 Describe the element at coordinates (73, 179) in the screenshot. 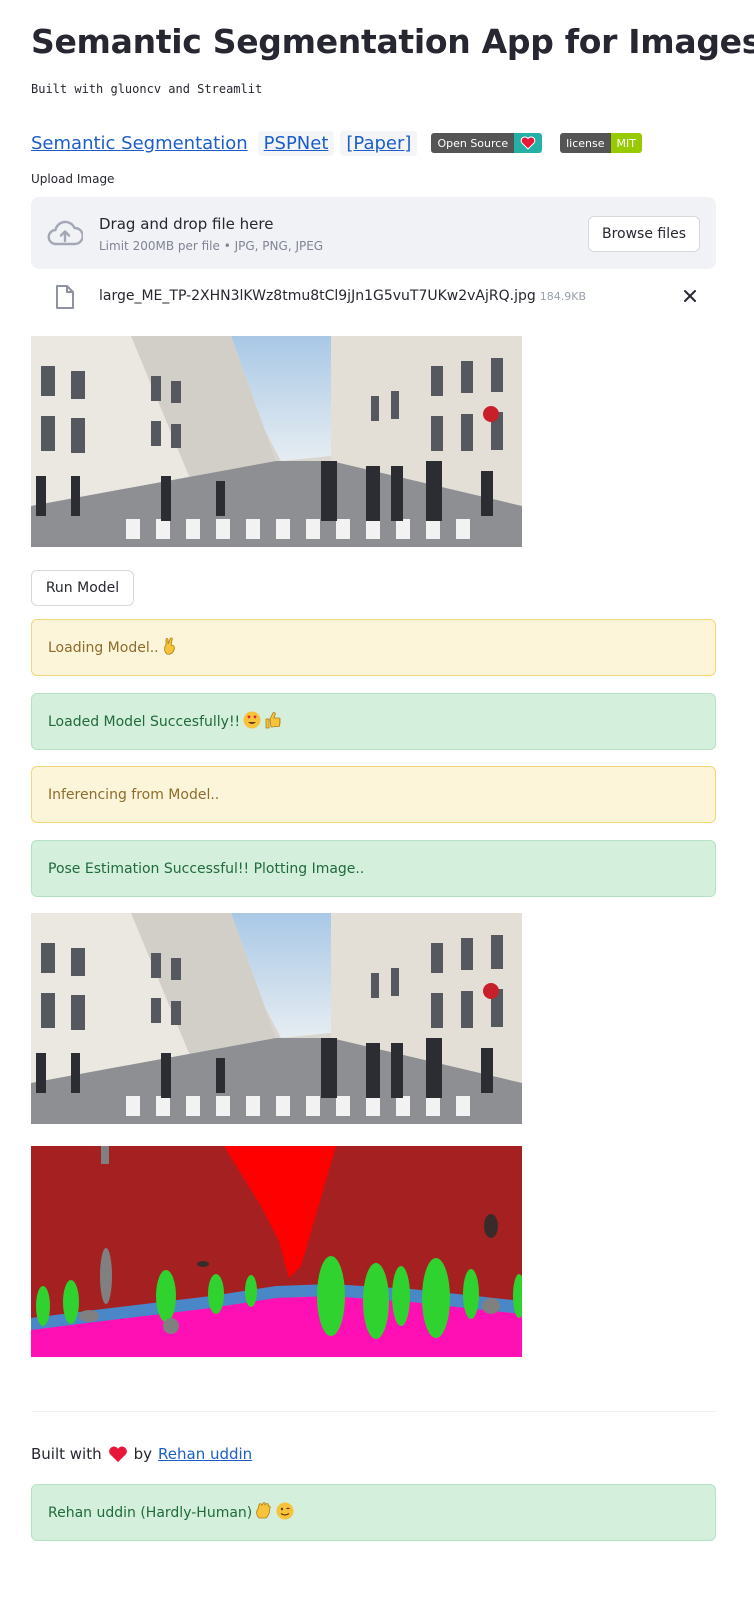

I see `upload-label: Upload Image` at that location.